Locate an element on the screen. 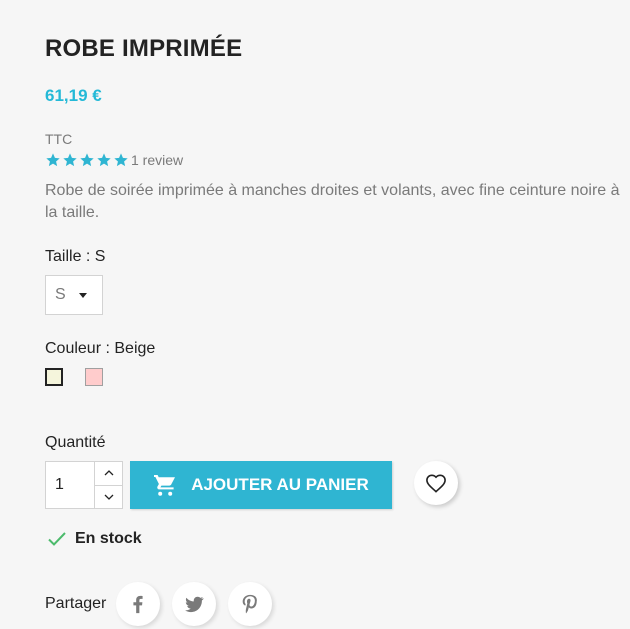 Image resolution: width=630 pixels, height=629 pixels. quantity-decrease-button is located at coordinates (108, 496).